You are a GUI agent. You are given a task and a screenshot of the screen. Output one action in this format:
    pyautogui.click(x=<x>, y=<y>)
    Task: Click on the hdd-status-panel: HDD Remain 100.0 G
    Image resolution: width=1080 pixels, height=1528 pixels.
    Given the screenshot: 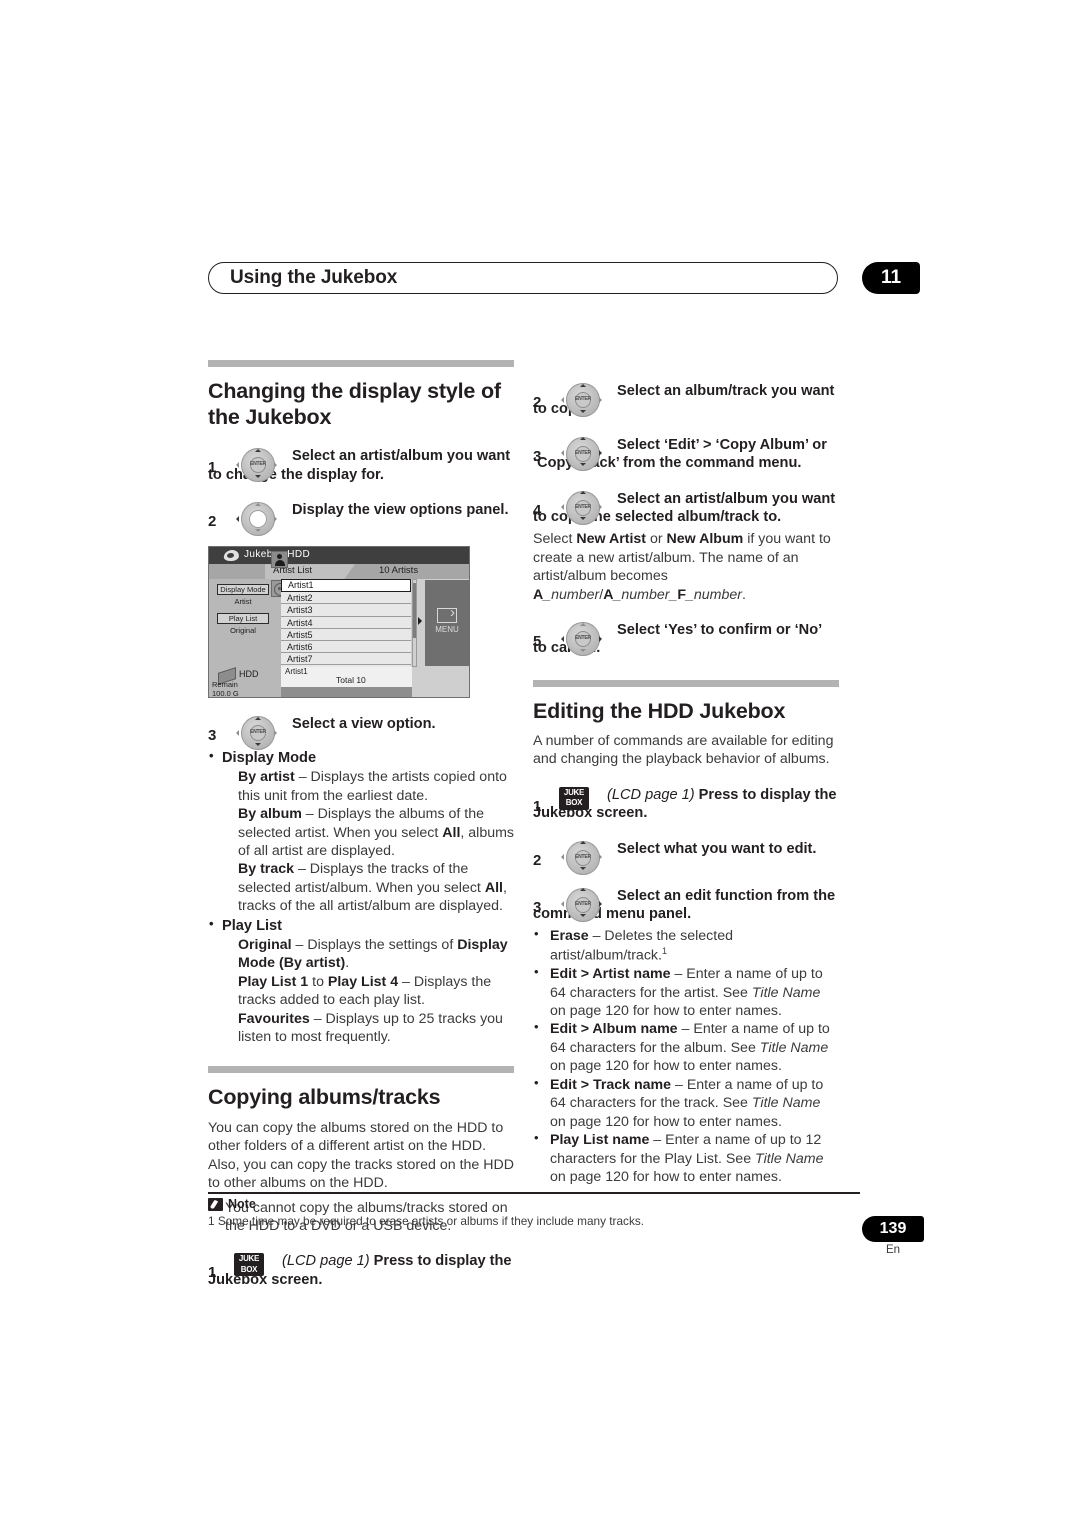 What is the action you would take?
    pyautogui.click(x=245, y=682)
    